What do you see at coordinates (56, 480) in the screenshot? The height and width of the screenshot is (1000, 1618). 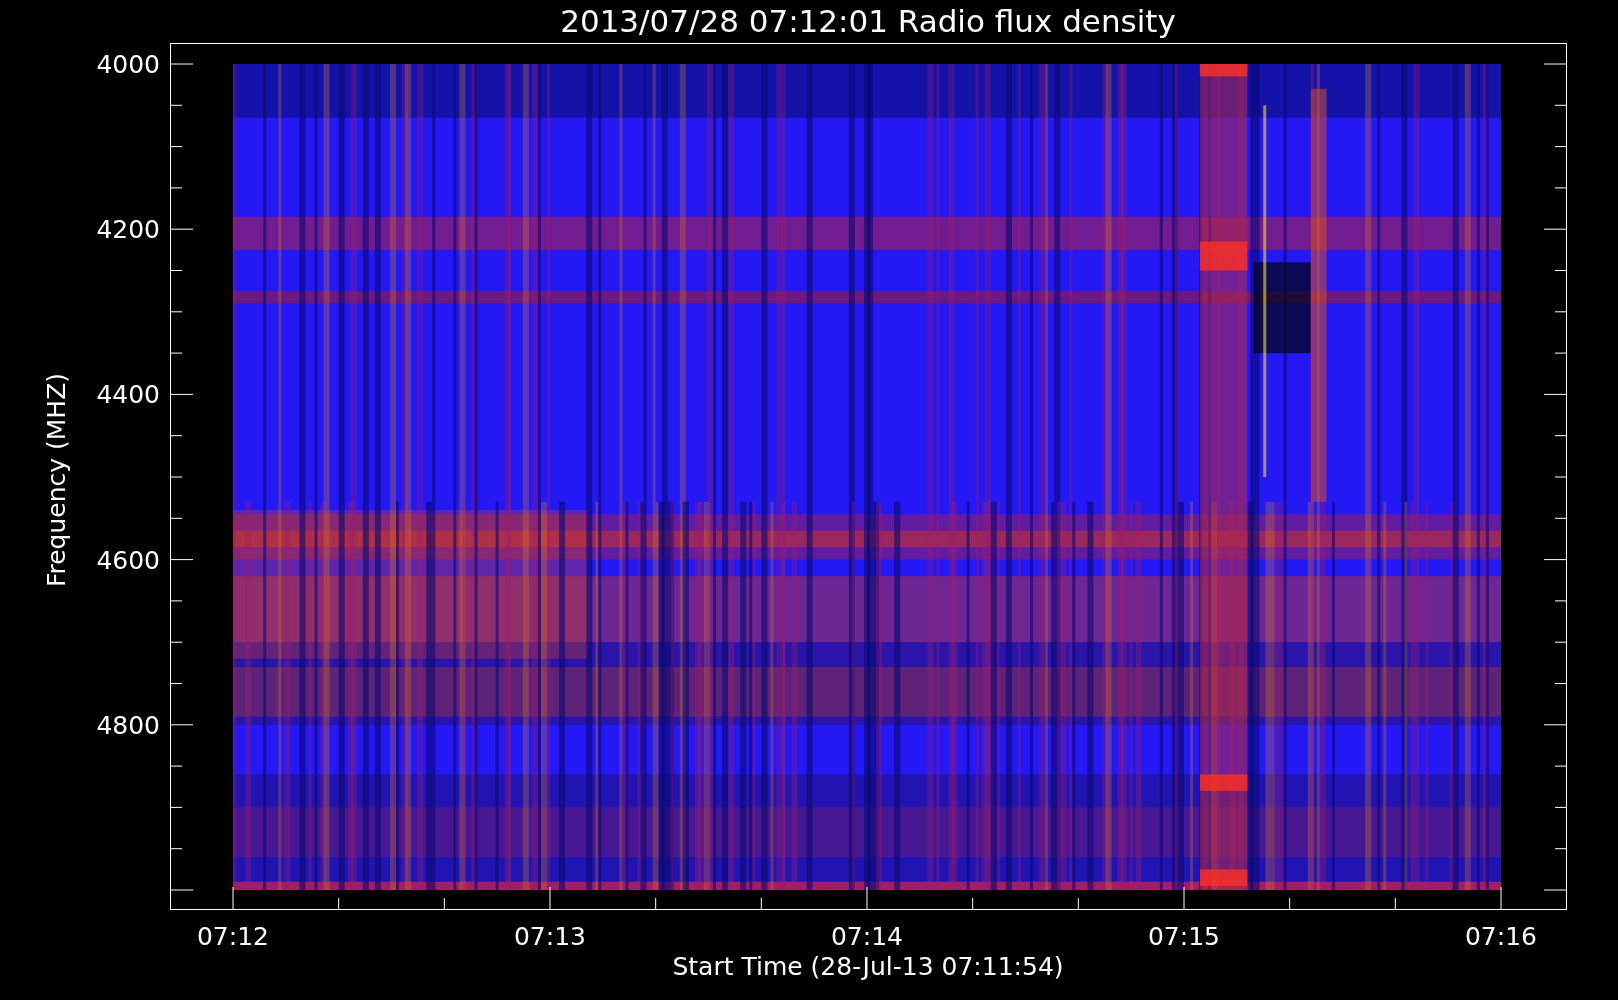 I see `axis-label: Frequency (MHZ)` at bounding box center [56, 480].